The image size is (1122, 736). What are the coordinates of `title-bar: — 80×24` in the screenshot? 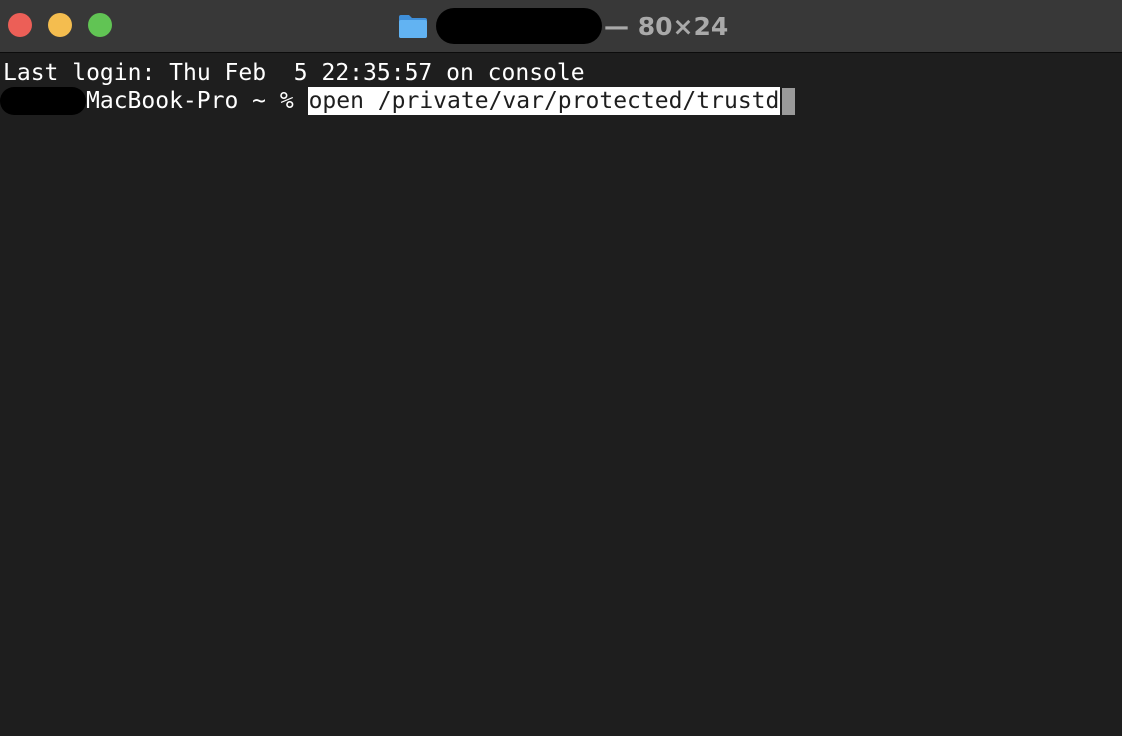 It's located at (561, 26).